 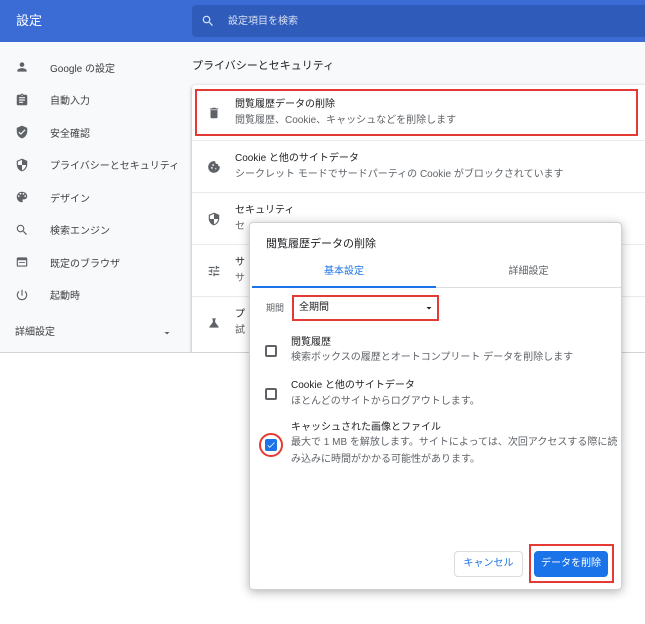 What do you see at coordinates (22, 262) in the screenshot?
I see `browser-window-icon` at bounding box center [22, 262].